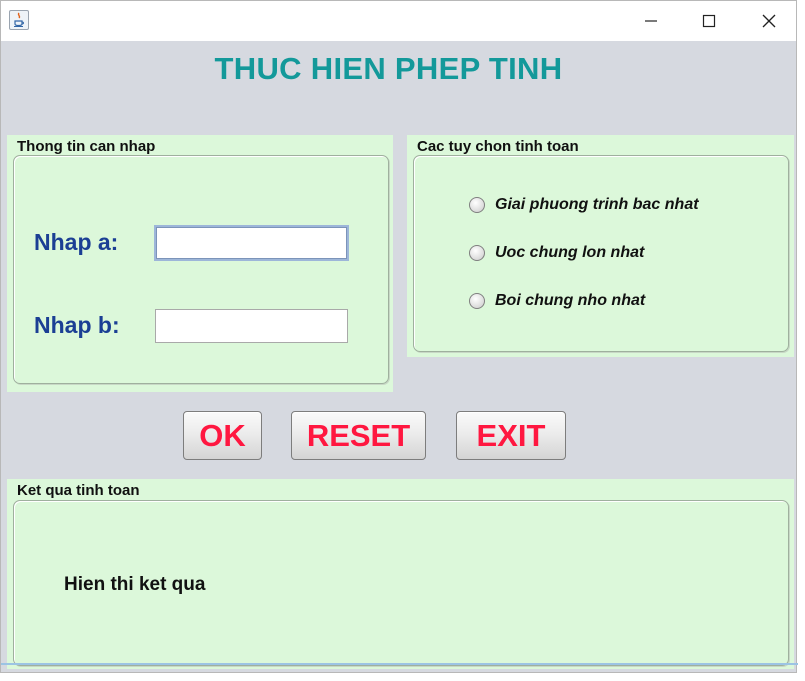 Image resolution: width=805 pixels, height=681 pixels. I want to click on maximize-button, so click(709, 21).